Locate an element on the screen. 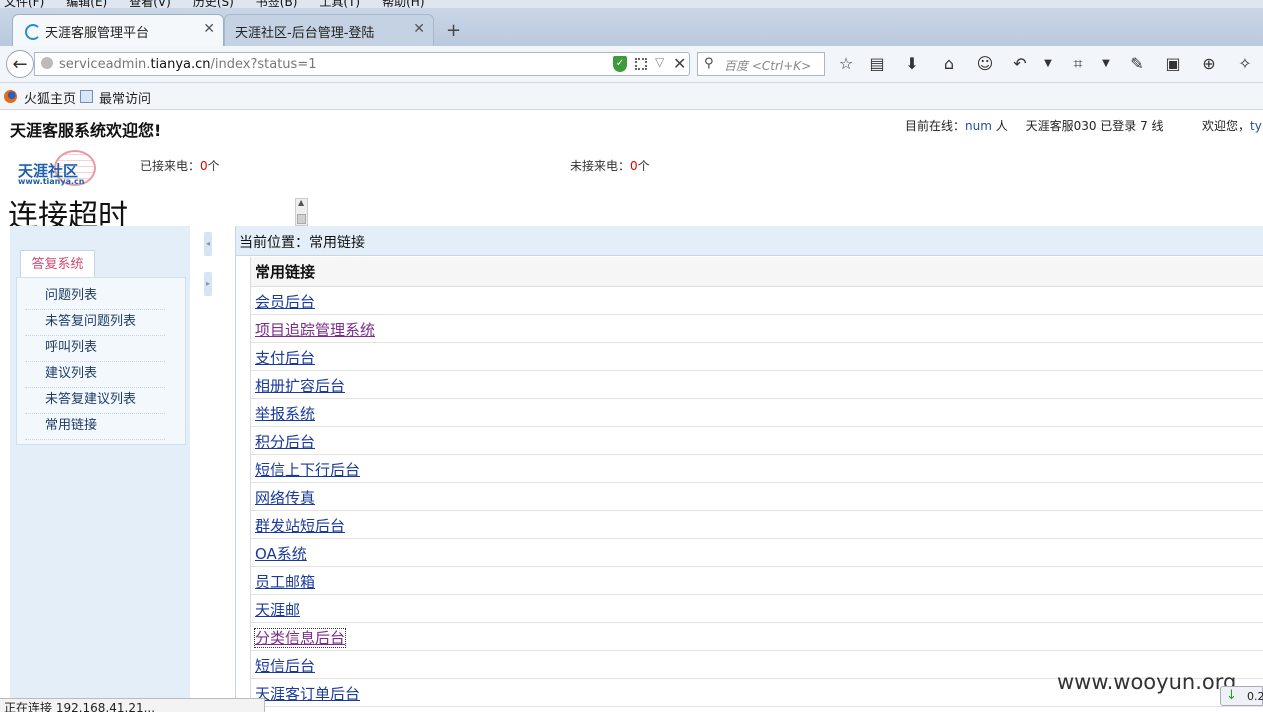 The width and height of the screenshot is (1263, 712). globe-icon is located at coordinates (47, 63).